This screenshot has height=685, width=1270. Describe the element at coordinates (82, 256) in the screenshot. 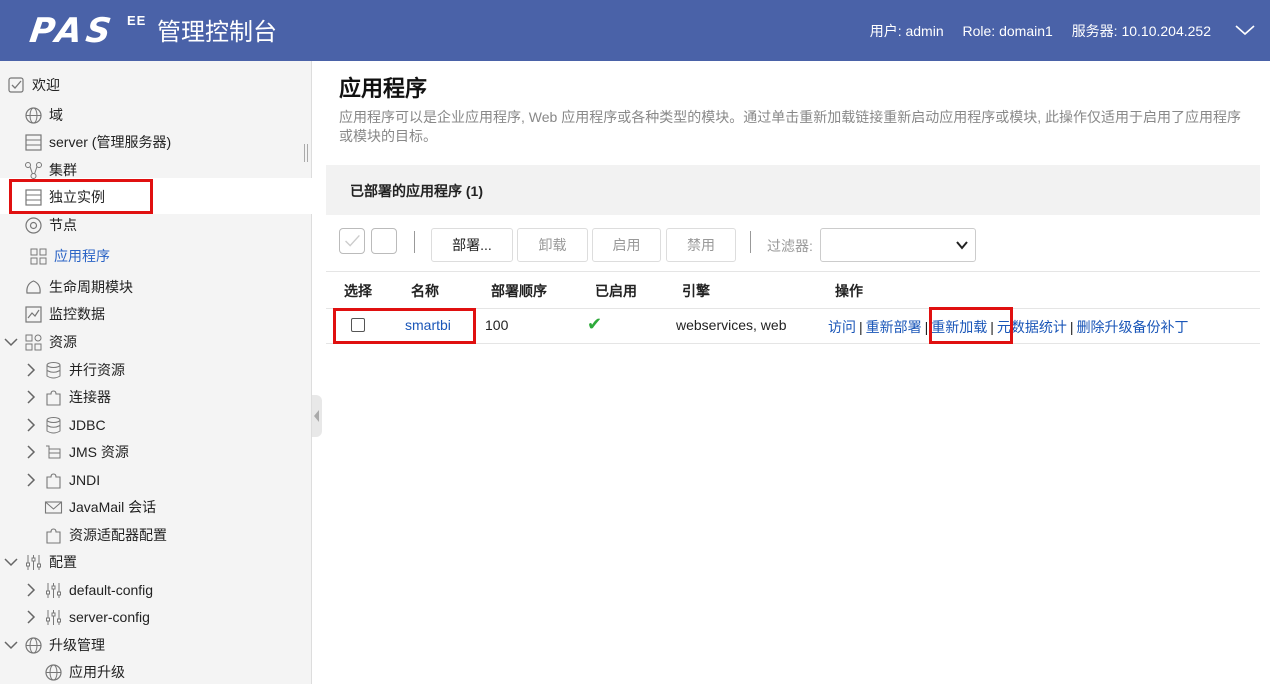

I see `sidebar-item-label: 应用程序` at that location.